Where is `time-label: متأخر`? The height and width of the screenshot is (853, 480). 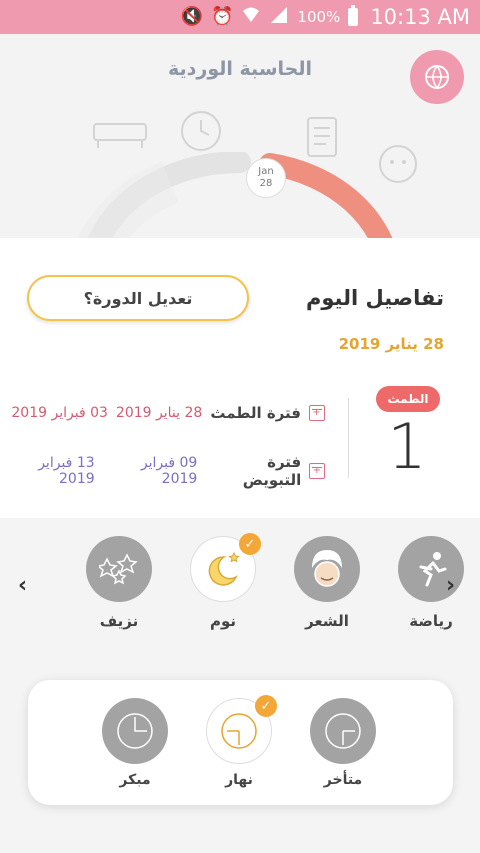 time-label: متأخر is located at coordinates (343, 780).